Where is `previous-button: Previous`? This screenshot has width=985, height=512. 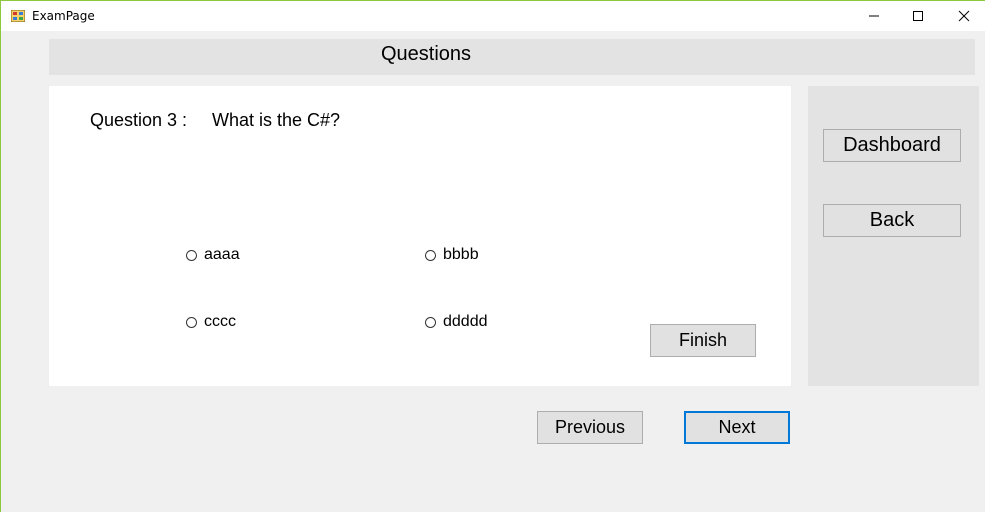 previous-button: Previous is located at coordinates (590, 427).